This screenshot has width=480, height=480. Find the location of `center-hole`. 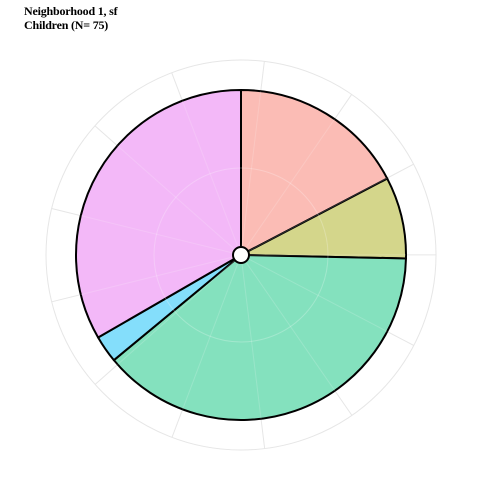

center-hole is located at coordinates (241, 255).